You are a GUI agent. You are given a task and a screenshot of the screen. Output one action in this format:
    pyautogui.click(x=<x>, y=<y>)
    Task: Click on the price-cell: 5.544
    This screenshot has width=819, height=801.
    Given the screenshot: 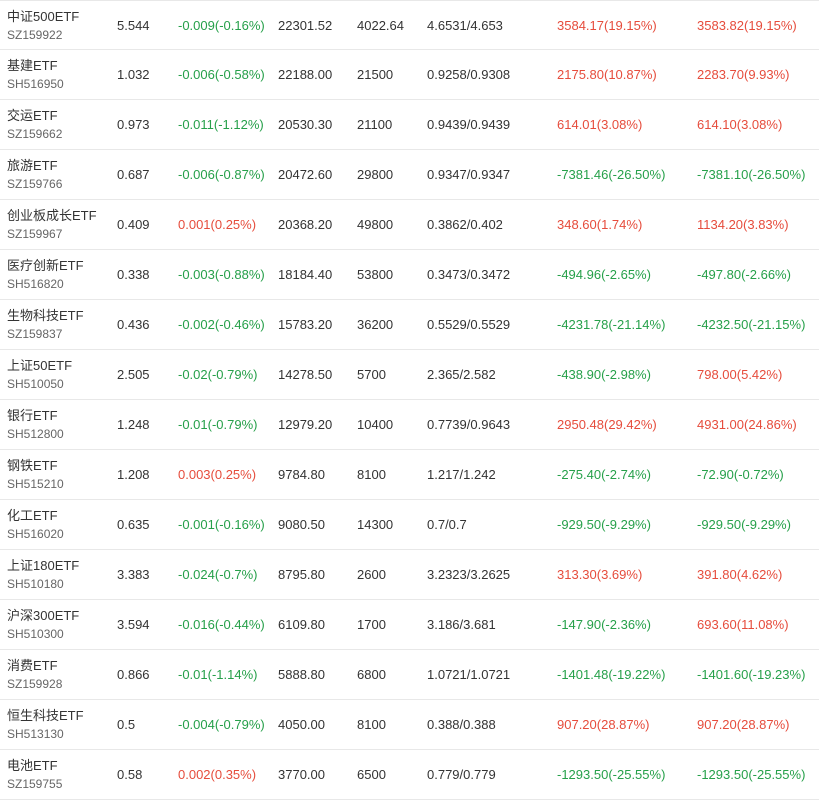 What is the action you would take?
    pyautogui.click(x=133, y=25)
    